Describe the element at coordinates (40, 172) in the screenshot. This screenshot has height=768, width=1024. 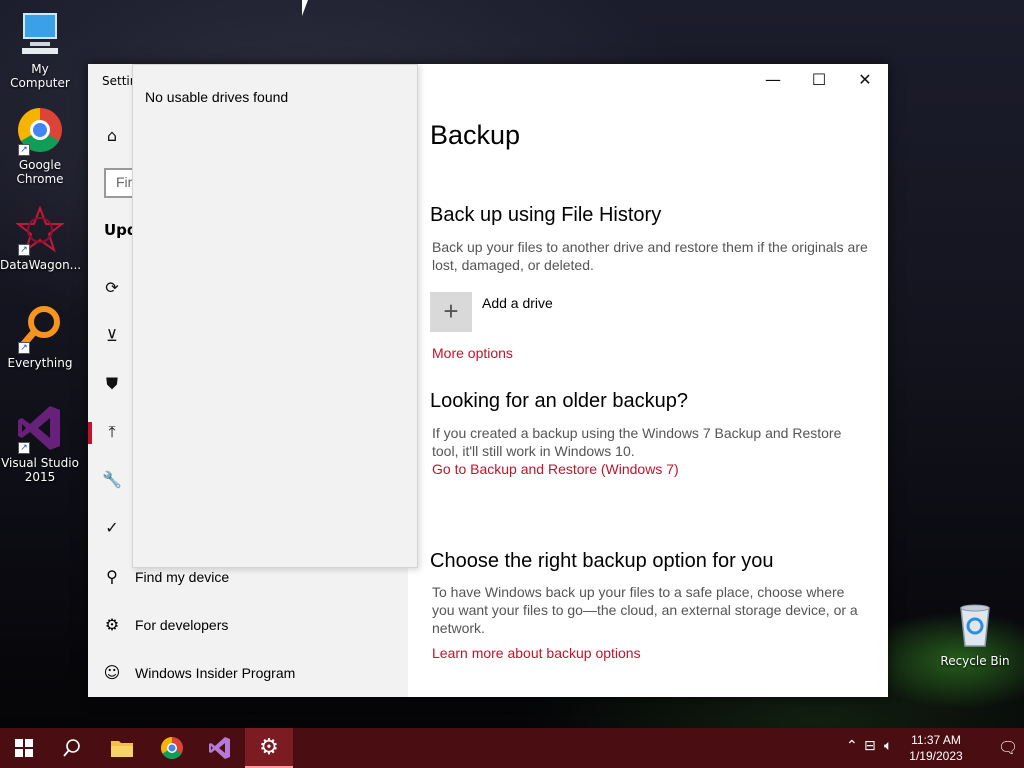
I see `desktop-icon-label: Google Chrome` at that location.